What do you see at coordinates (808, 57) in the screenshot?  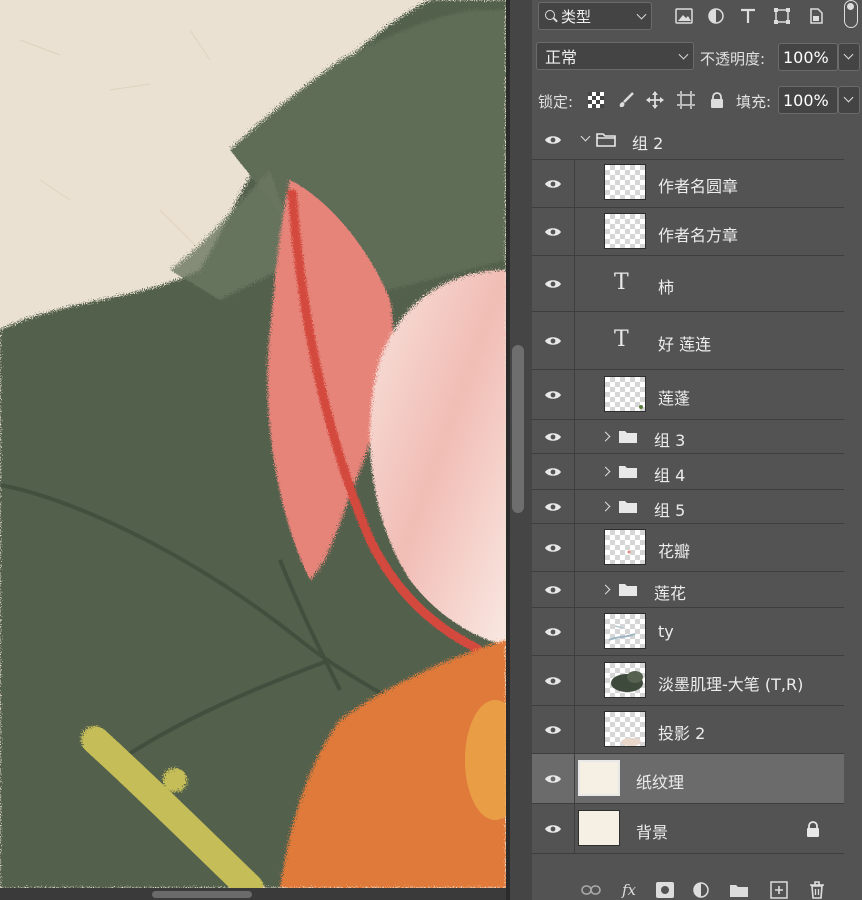 I see `opacity-input: 100%` at bounding box center [808, 57].